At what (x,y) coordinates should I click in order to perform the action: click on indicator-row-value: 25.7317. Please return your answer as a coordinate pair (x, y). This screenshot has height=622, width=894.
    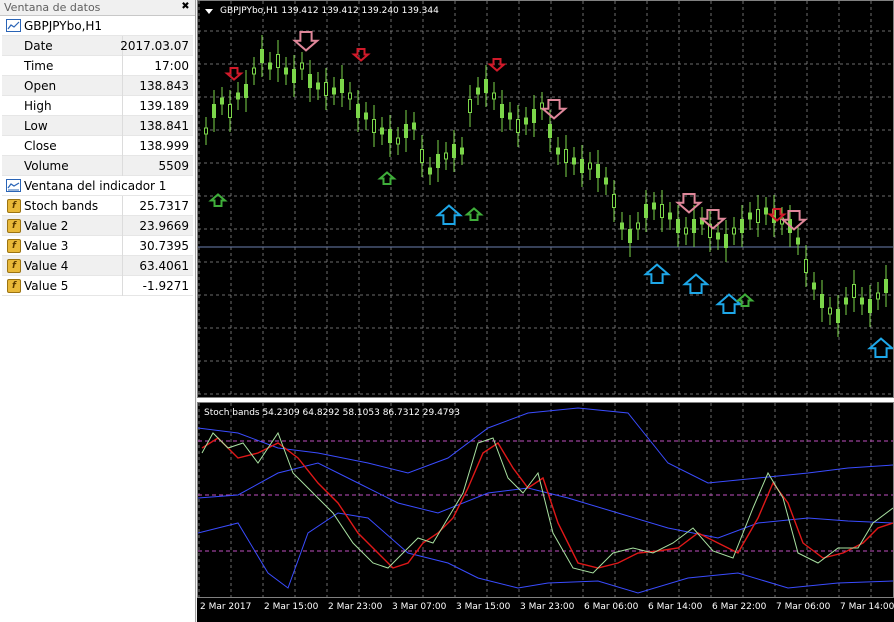
    Looking at the image, I should click on (164, 206).